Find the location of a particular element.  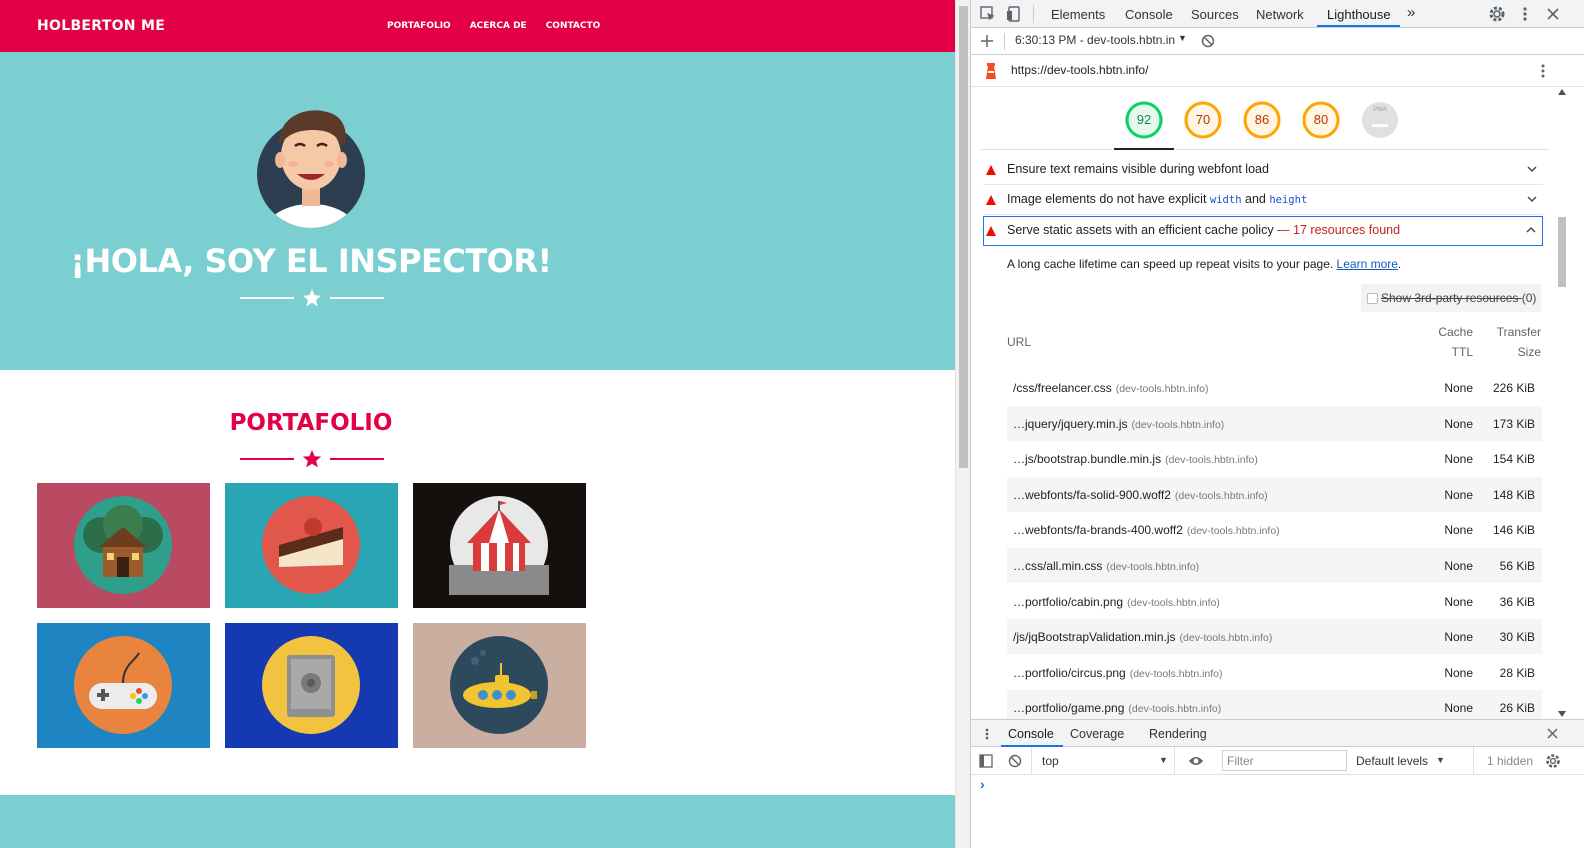

nav-link-acerca-de: ACERCA DE is located at coordinates (498, 26).